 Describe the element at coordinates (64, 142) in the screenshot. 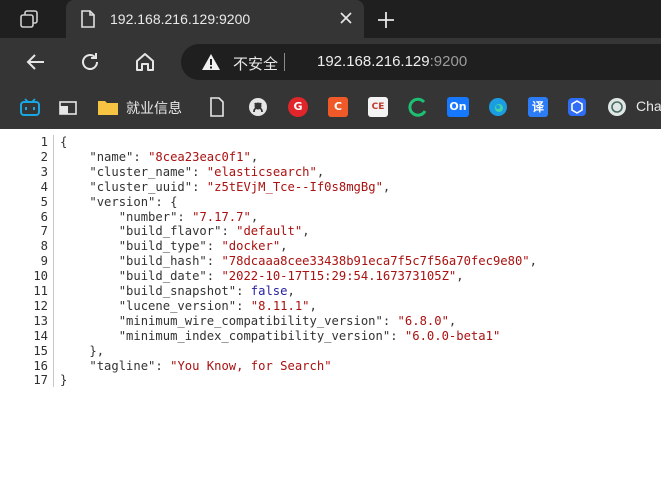

I see `json-line-open: {` at that location.